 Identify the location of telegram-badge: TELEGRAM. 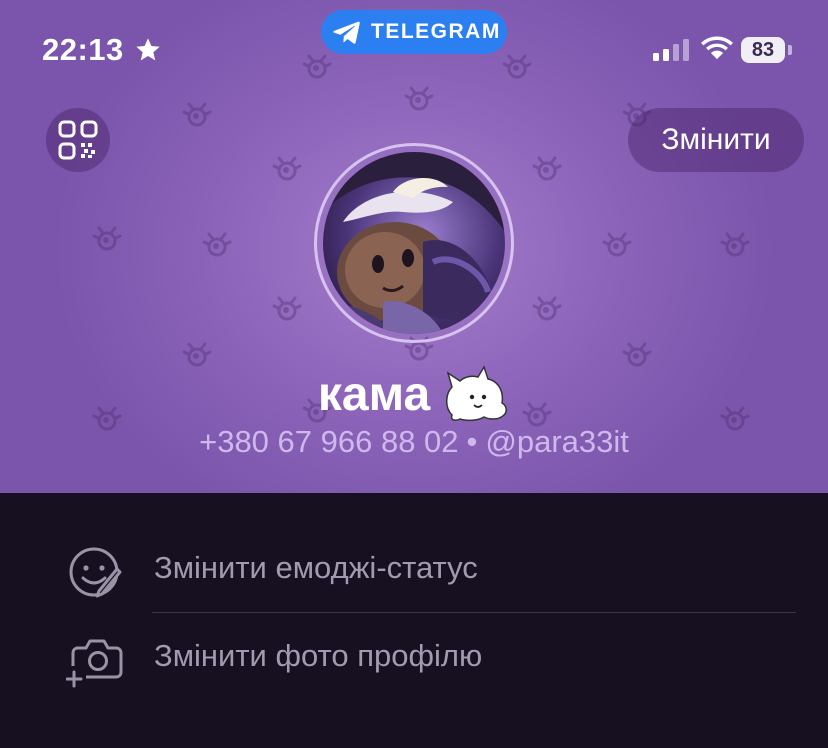
(414, 32).